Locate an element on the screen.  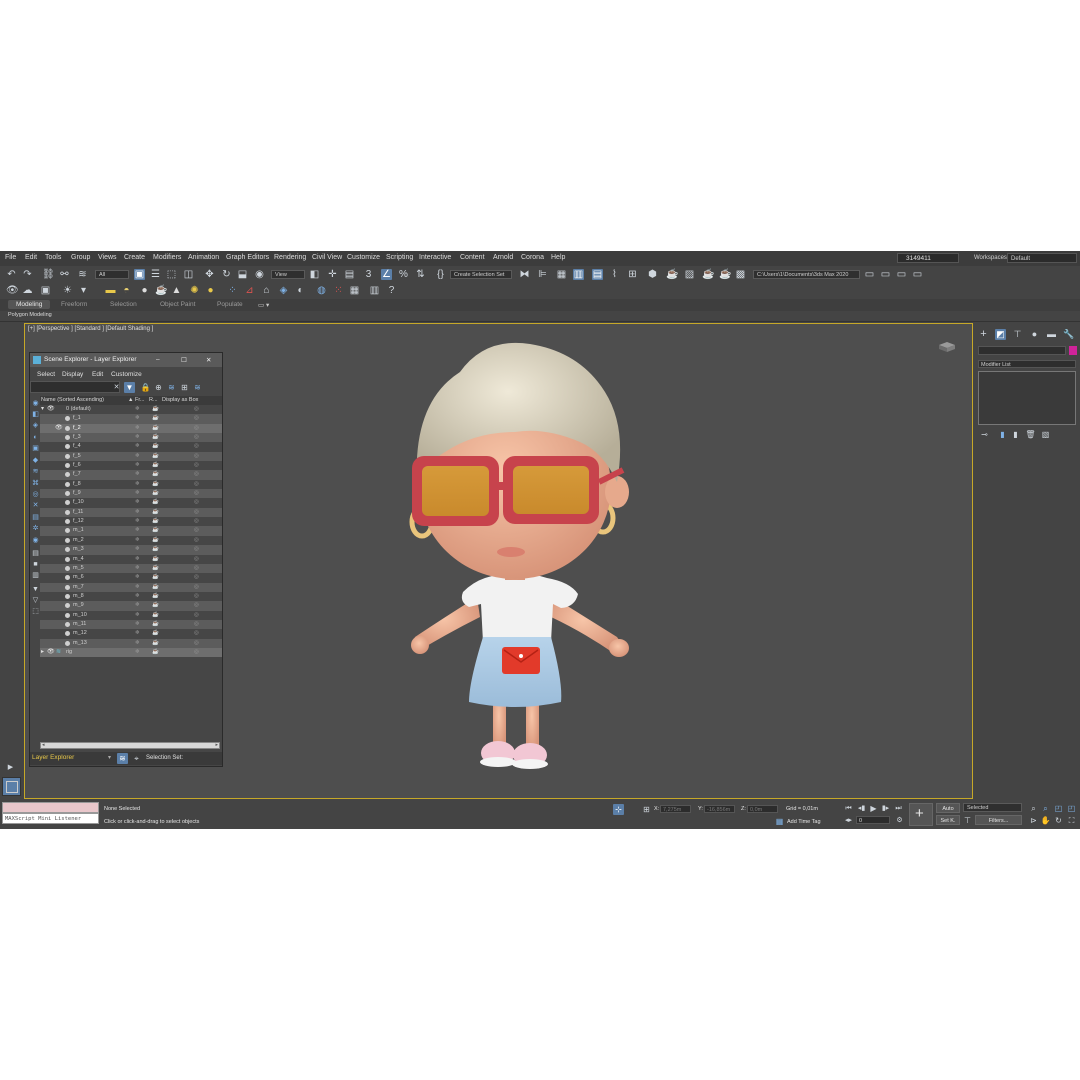
menu-edit: Edit is located at coordinates (31, 257).